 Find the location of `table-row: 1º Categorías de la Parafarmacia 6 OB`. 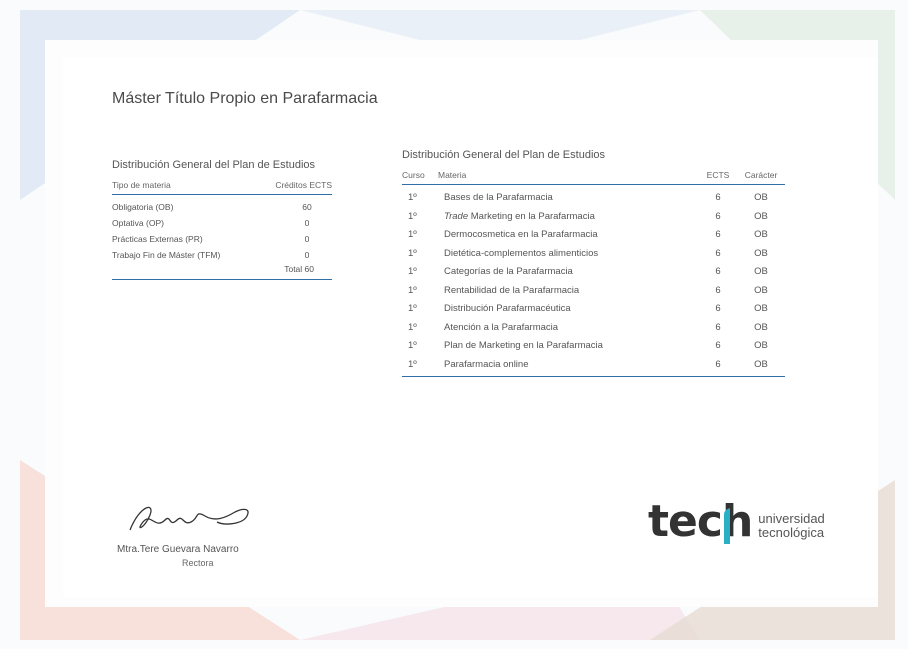

table-row: 1º Categorías de la Parafarmacia 6 OB is located at coordinates (593, 272).